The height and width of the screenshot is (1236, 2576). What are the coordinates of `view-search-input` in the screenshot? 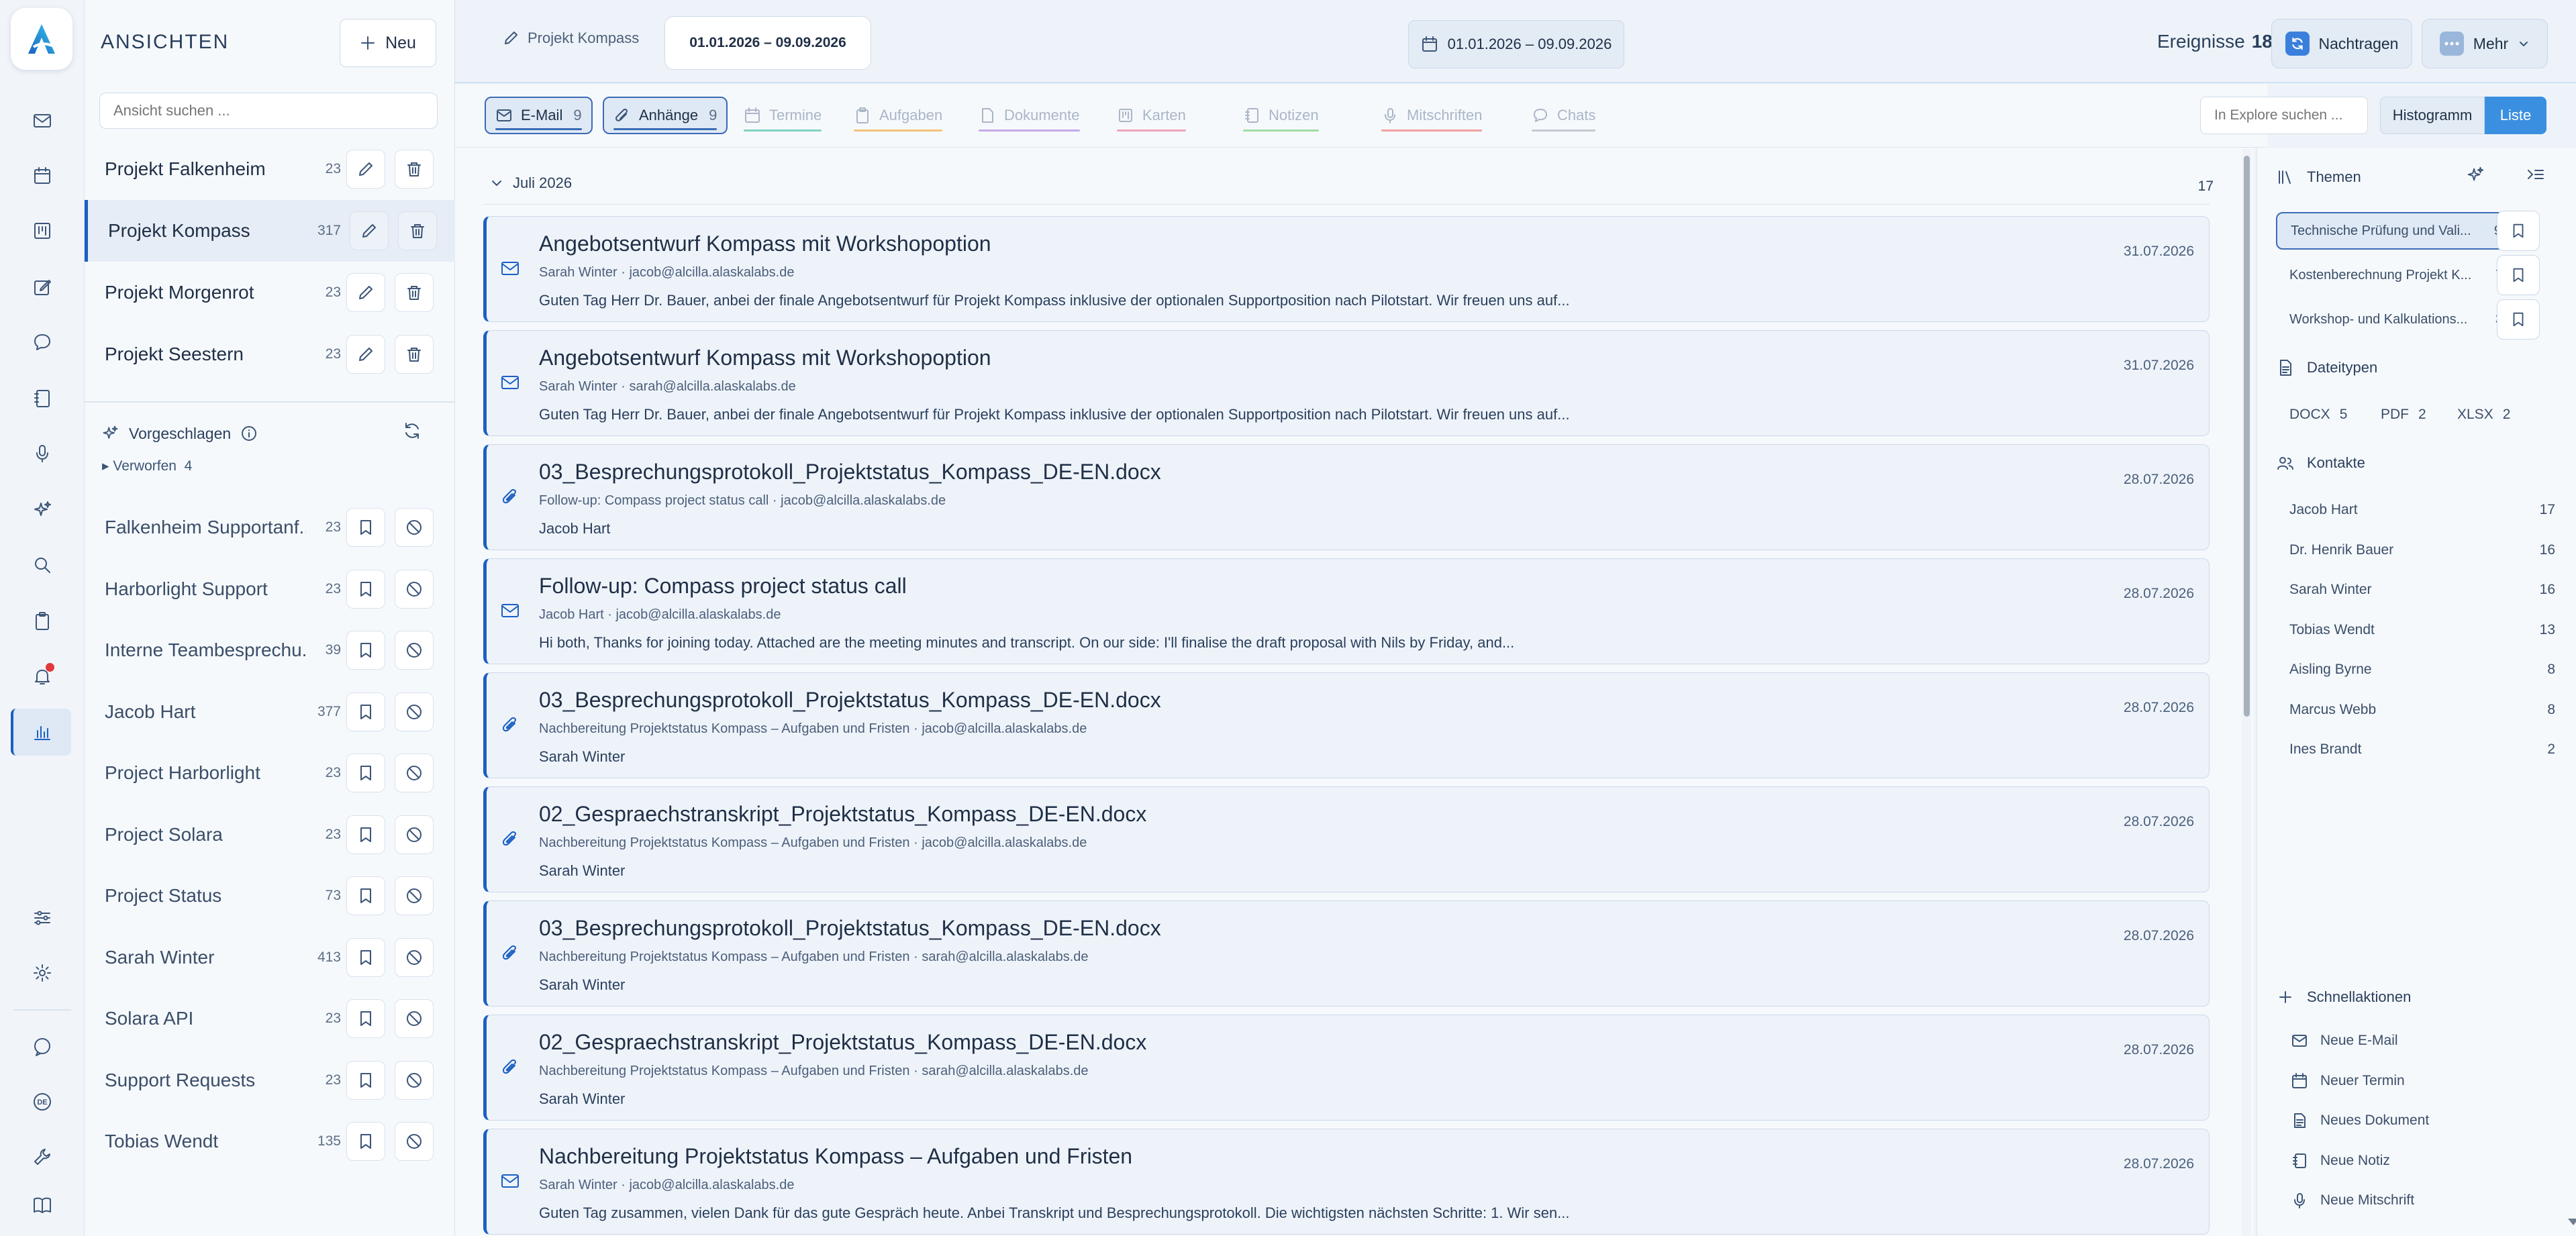 It's located at (268, 111).